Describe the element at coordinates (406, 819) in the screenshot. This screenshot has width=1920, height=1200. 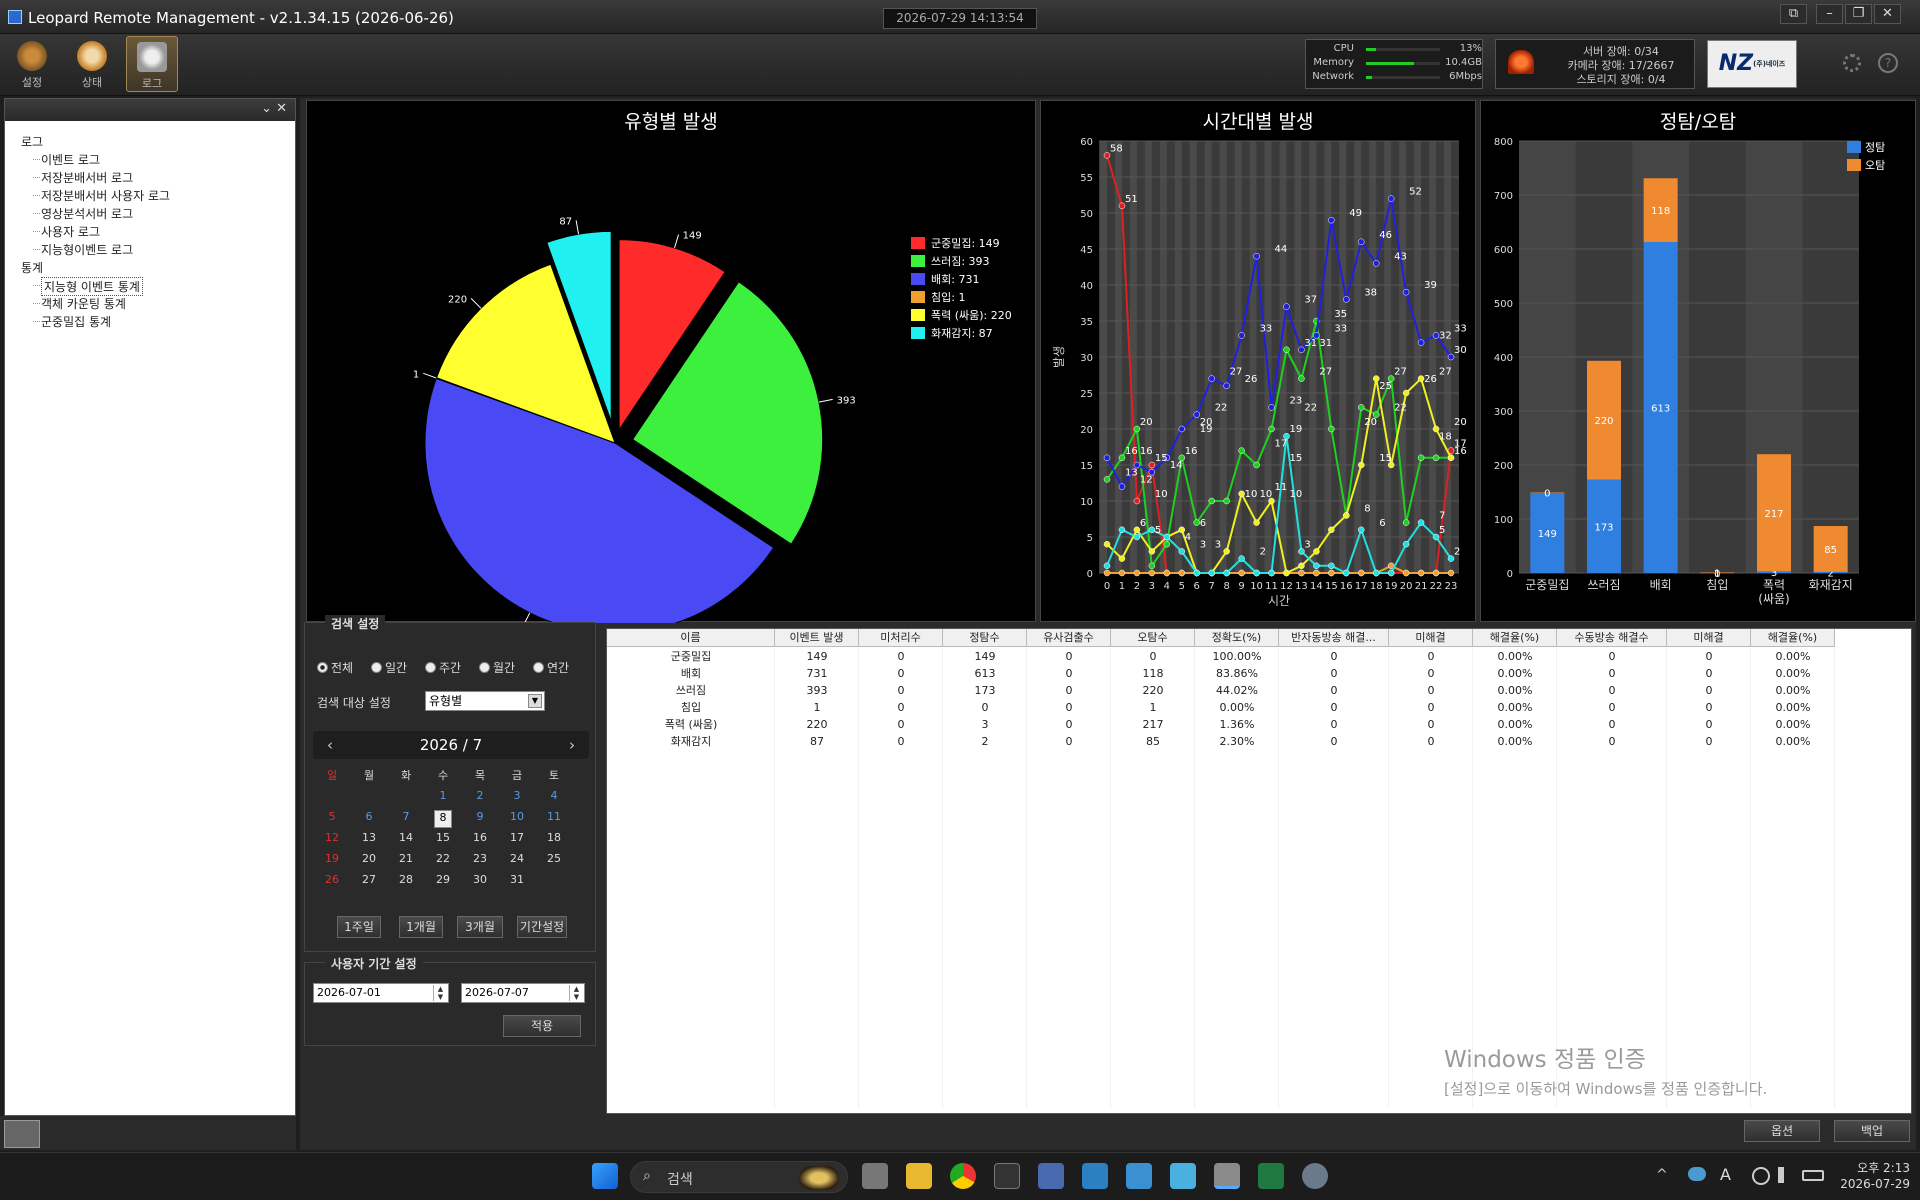
I see `calendar-day: 7` at that location.